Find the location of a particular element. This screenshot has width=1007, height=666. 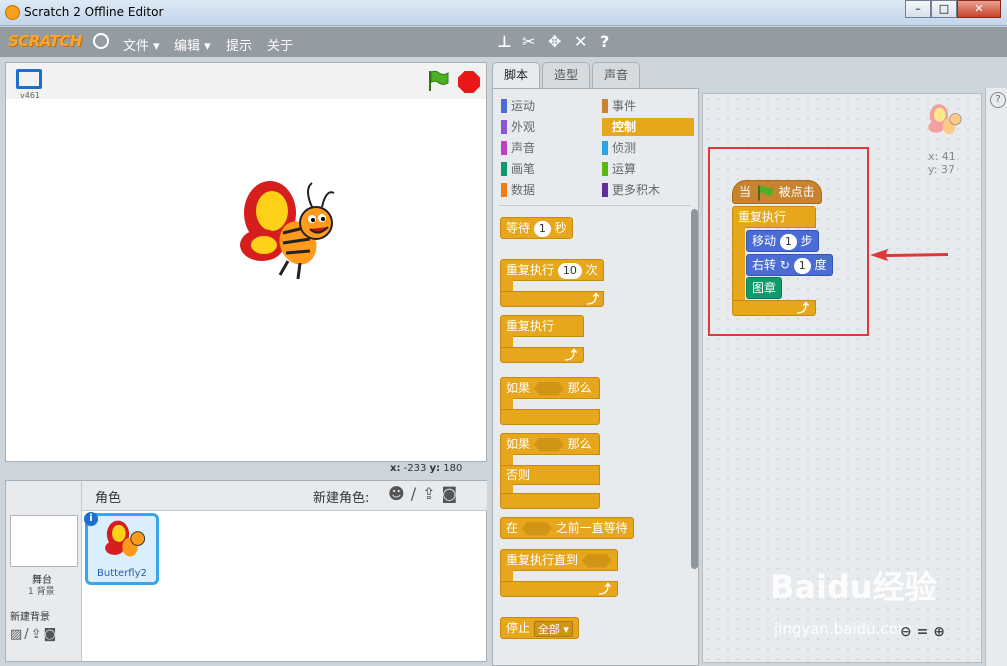

shrink-icon: ✕ is located at coordinates (580, 41).